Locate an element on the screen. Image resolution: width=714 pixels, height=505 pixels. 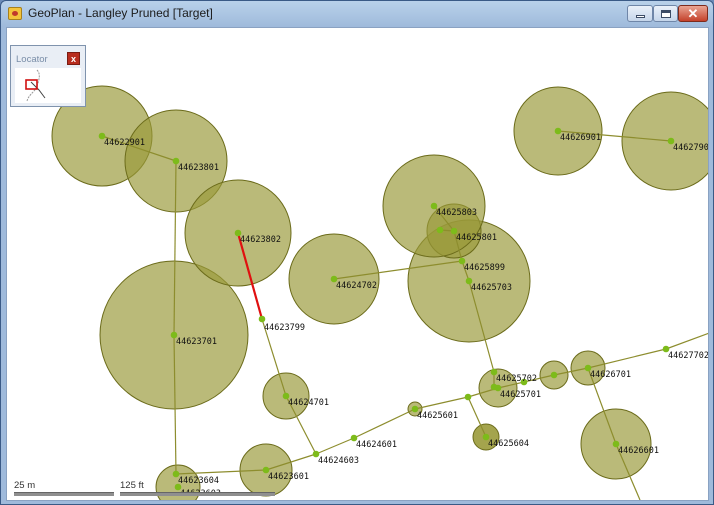
node-label: 44625703 is located at coordinates (491, 288).